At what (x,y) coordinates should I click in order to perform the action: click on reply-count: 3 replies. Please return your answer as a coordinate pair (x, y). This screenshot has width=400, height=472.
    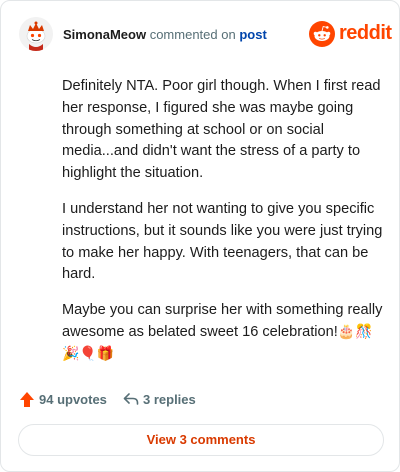
    Looking at the image, I should click on (169, 399).